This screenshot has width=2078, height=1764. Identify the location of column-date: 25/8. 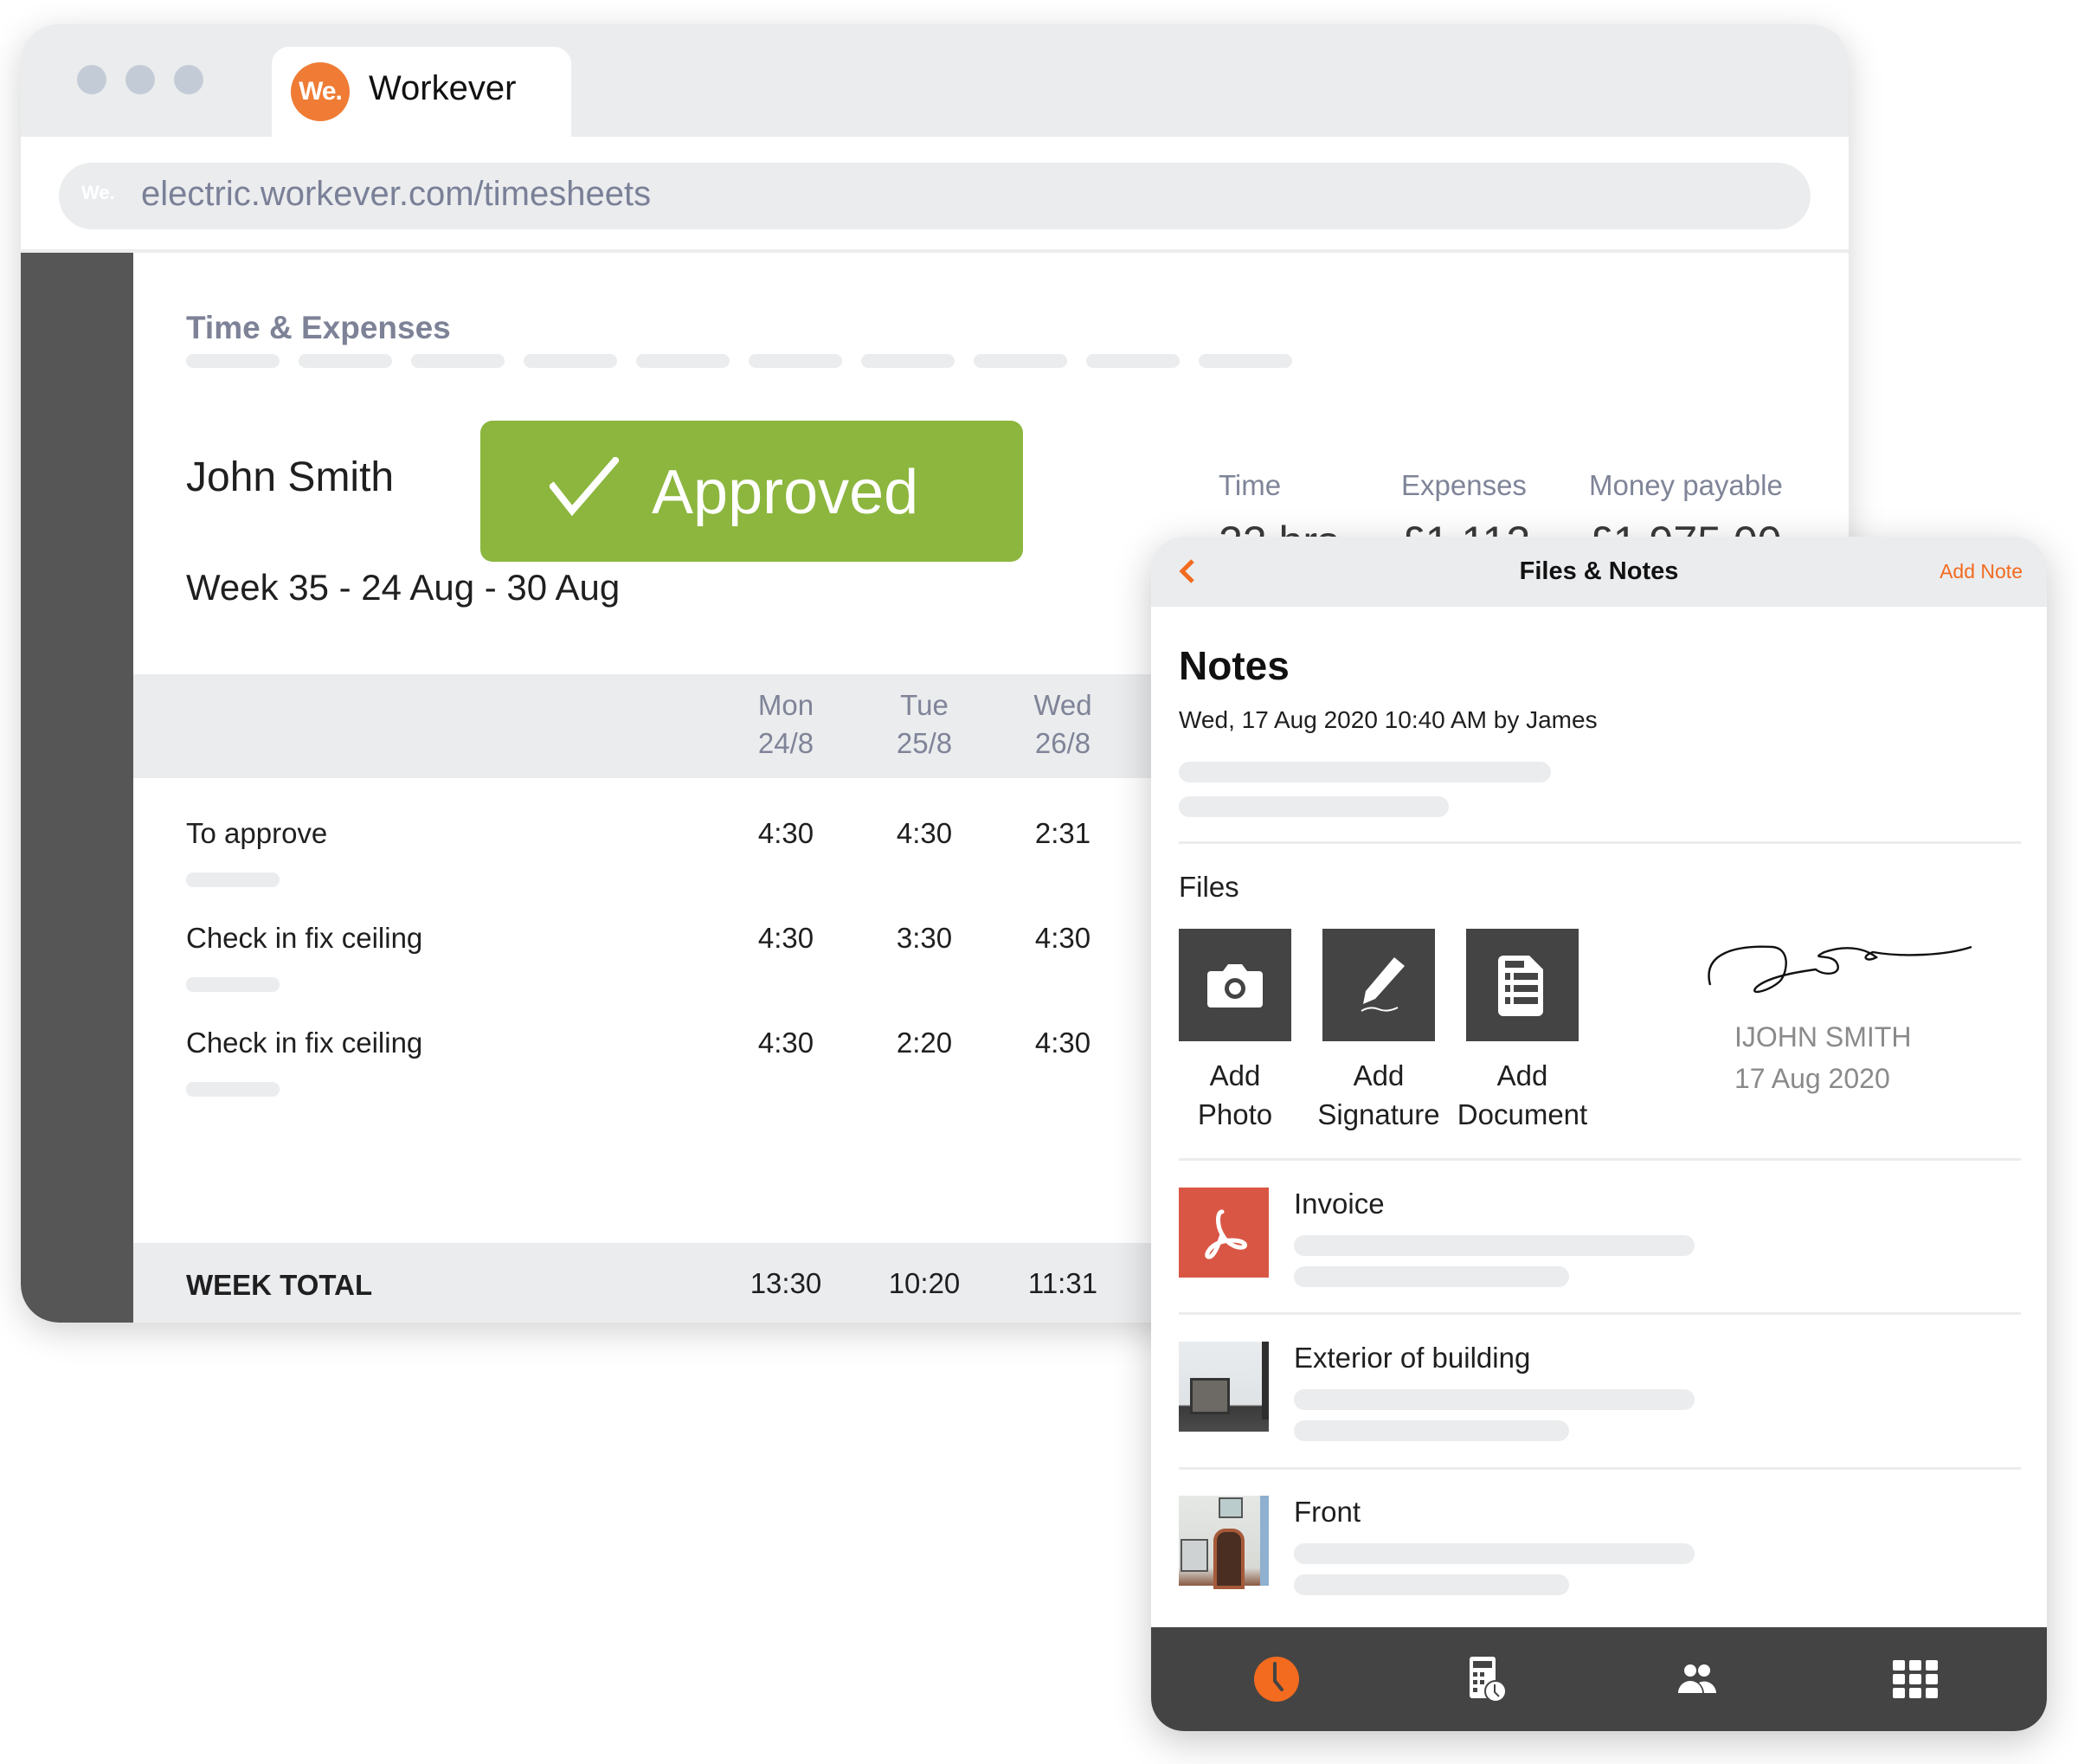
(924, 743).